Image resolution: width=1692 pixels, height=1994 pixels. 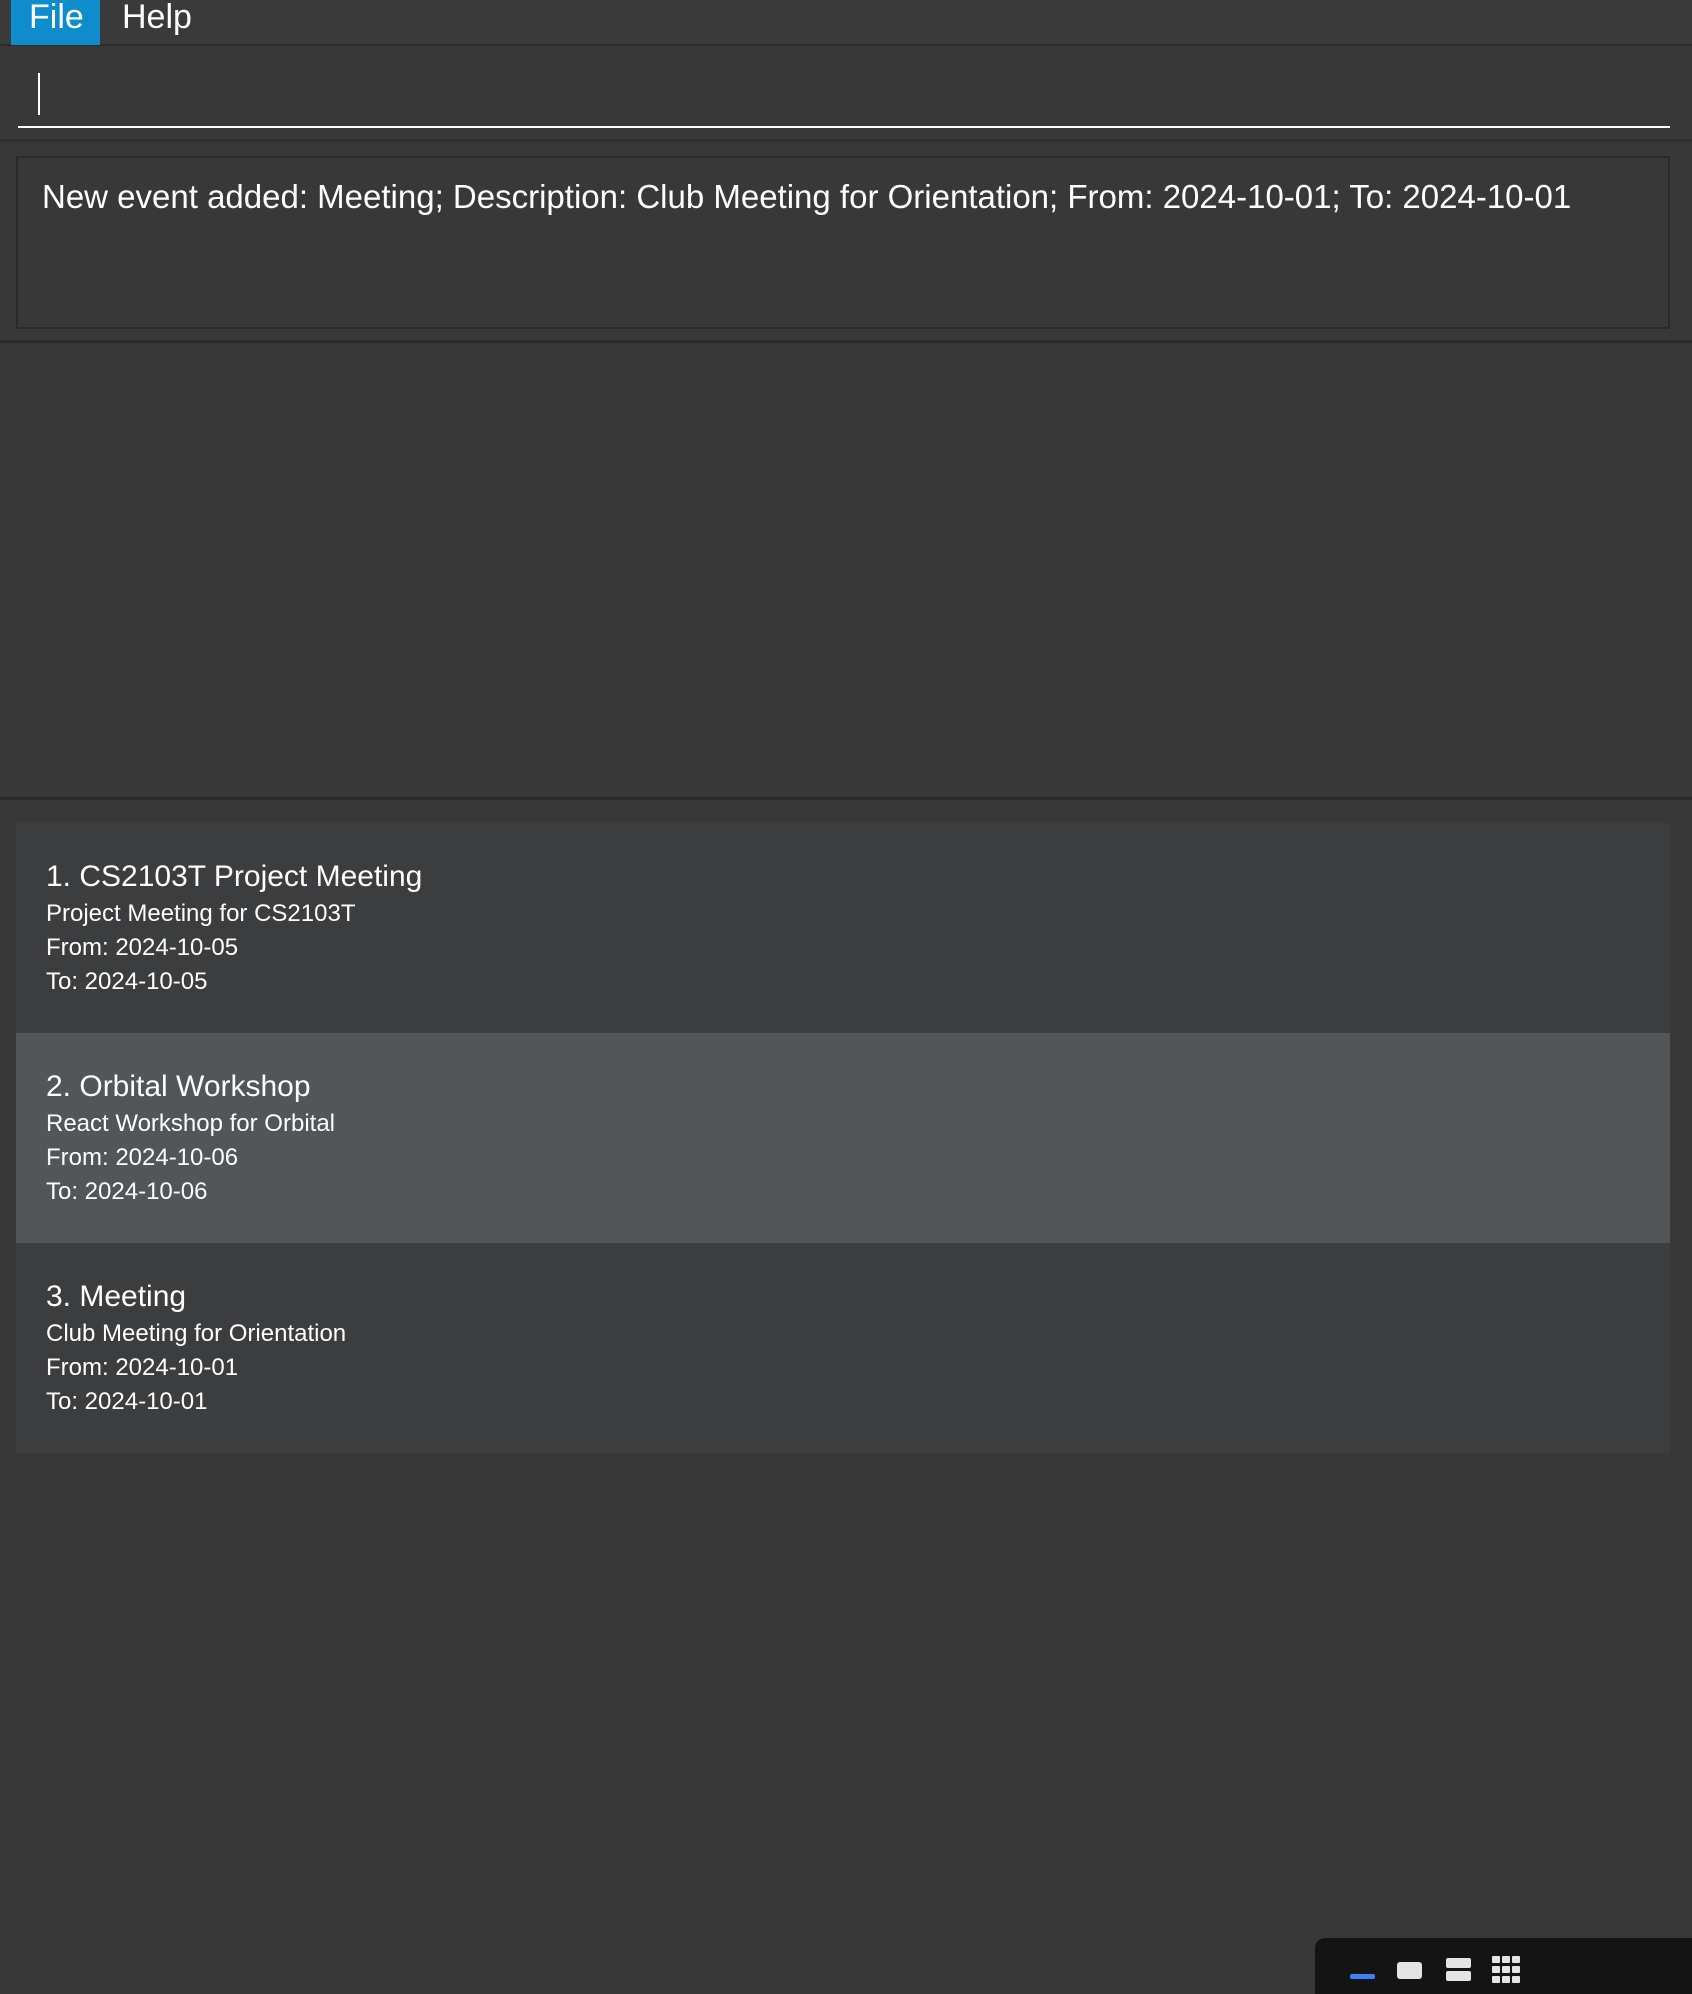 I want to click on event-title: 1. CS2103T Project Meeting, so click(x=234, y=876).